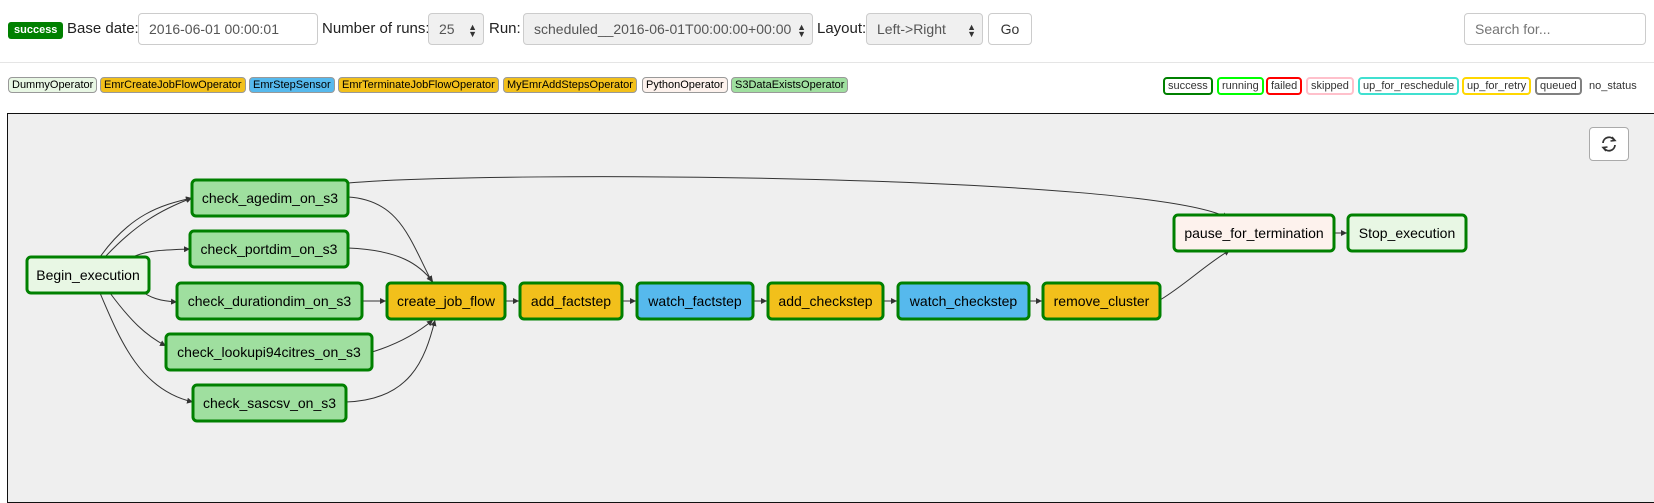  I want to click on task-node-lookup: check_lookupi94citres_on_s3, so click(269, 352).